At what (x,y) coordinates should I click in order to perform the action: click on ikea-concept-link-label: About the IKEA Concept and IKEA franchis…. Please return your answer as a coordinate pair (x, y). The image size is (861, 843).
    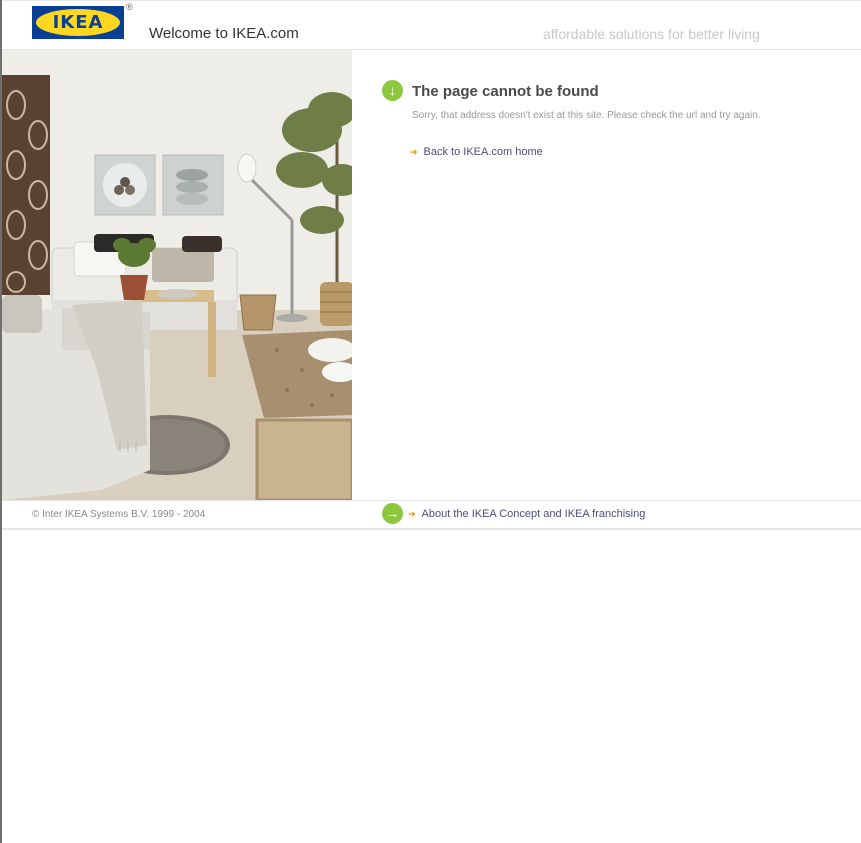
    Looking at the image, I should click on (533, 514).